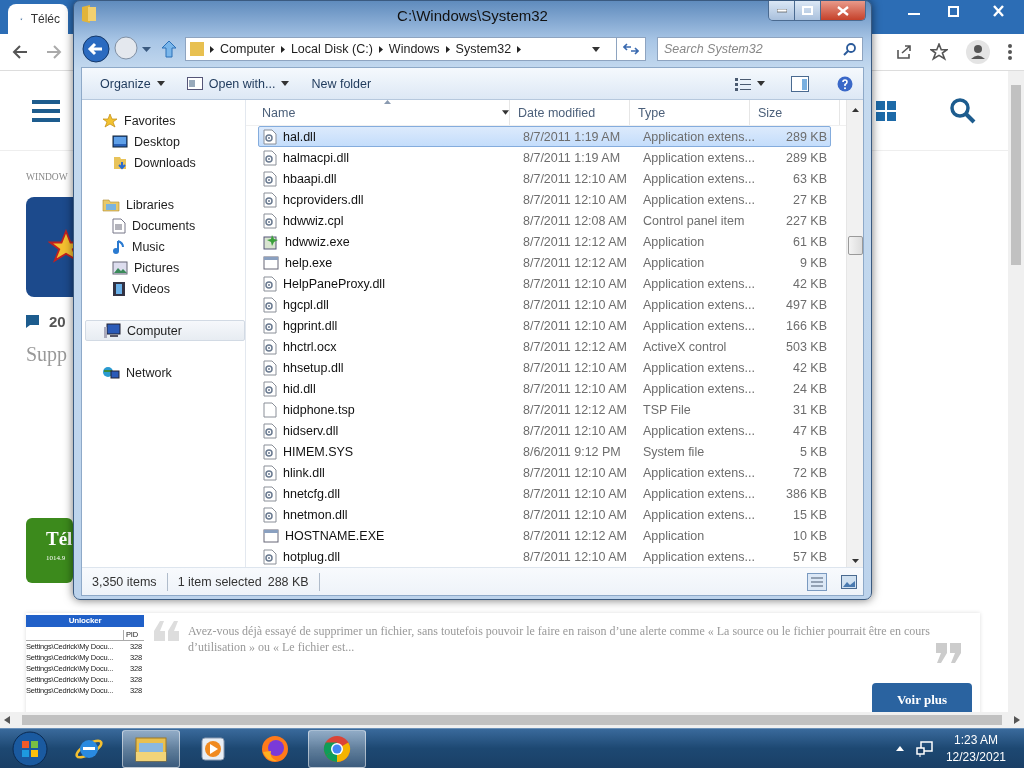  I want to click on help-icon, so click(845, 83).